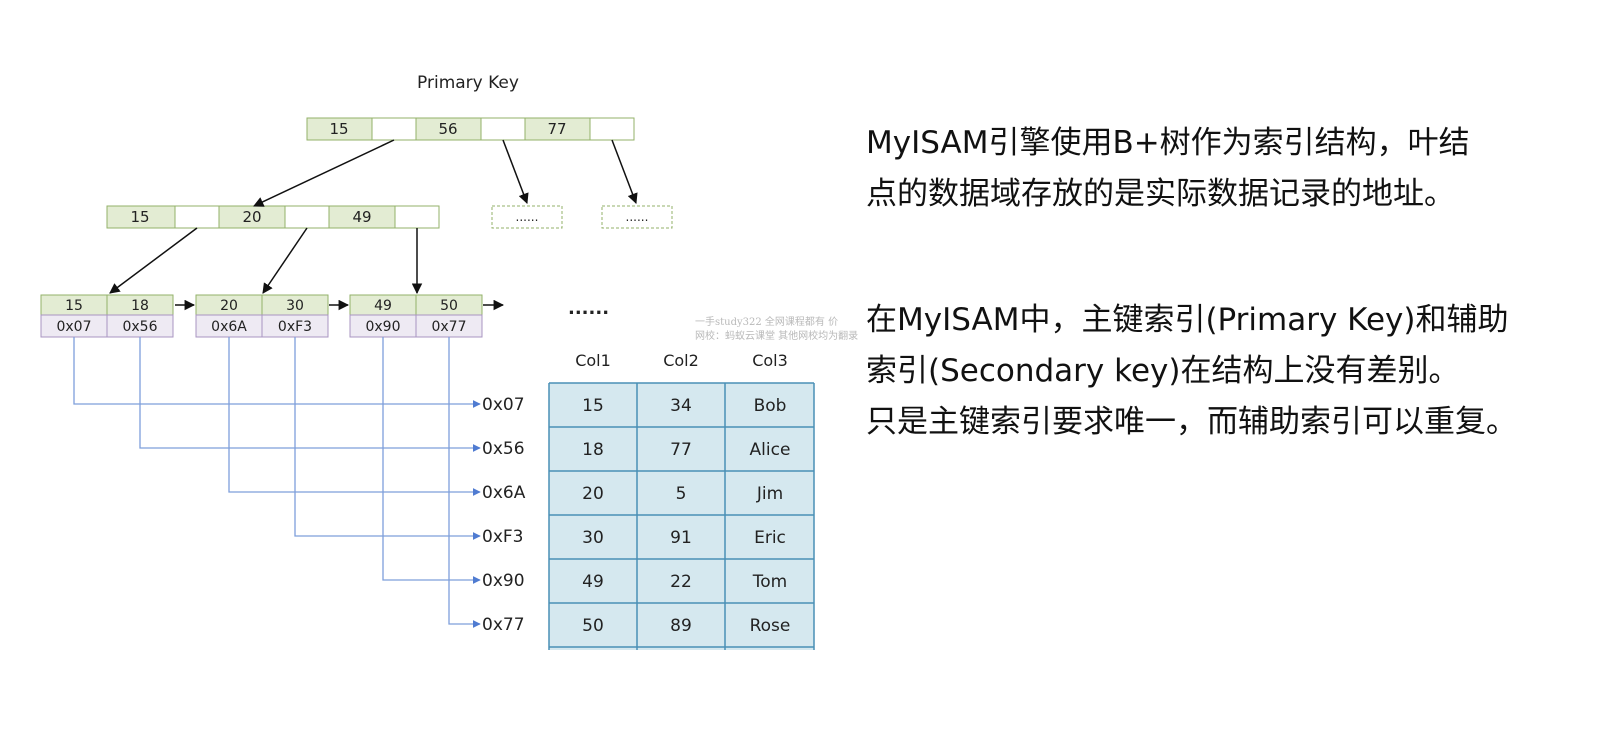  What do you see at coordinates (361, 217) in the screenshot?
I see `internal-key: 49` at bounding box center [361, 217].